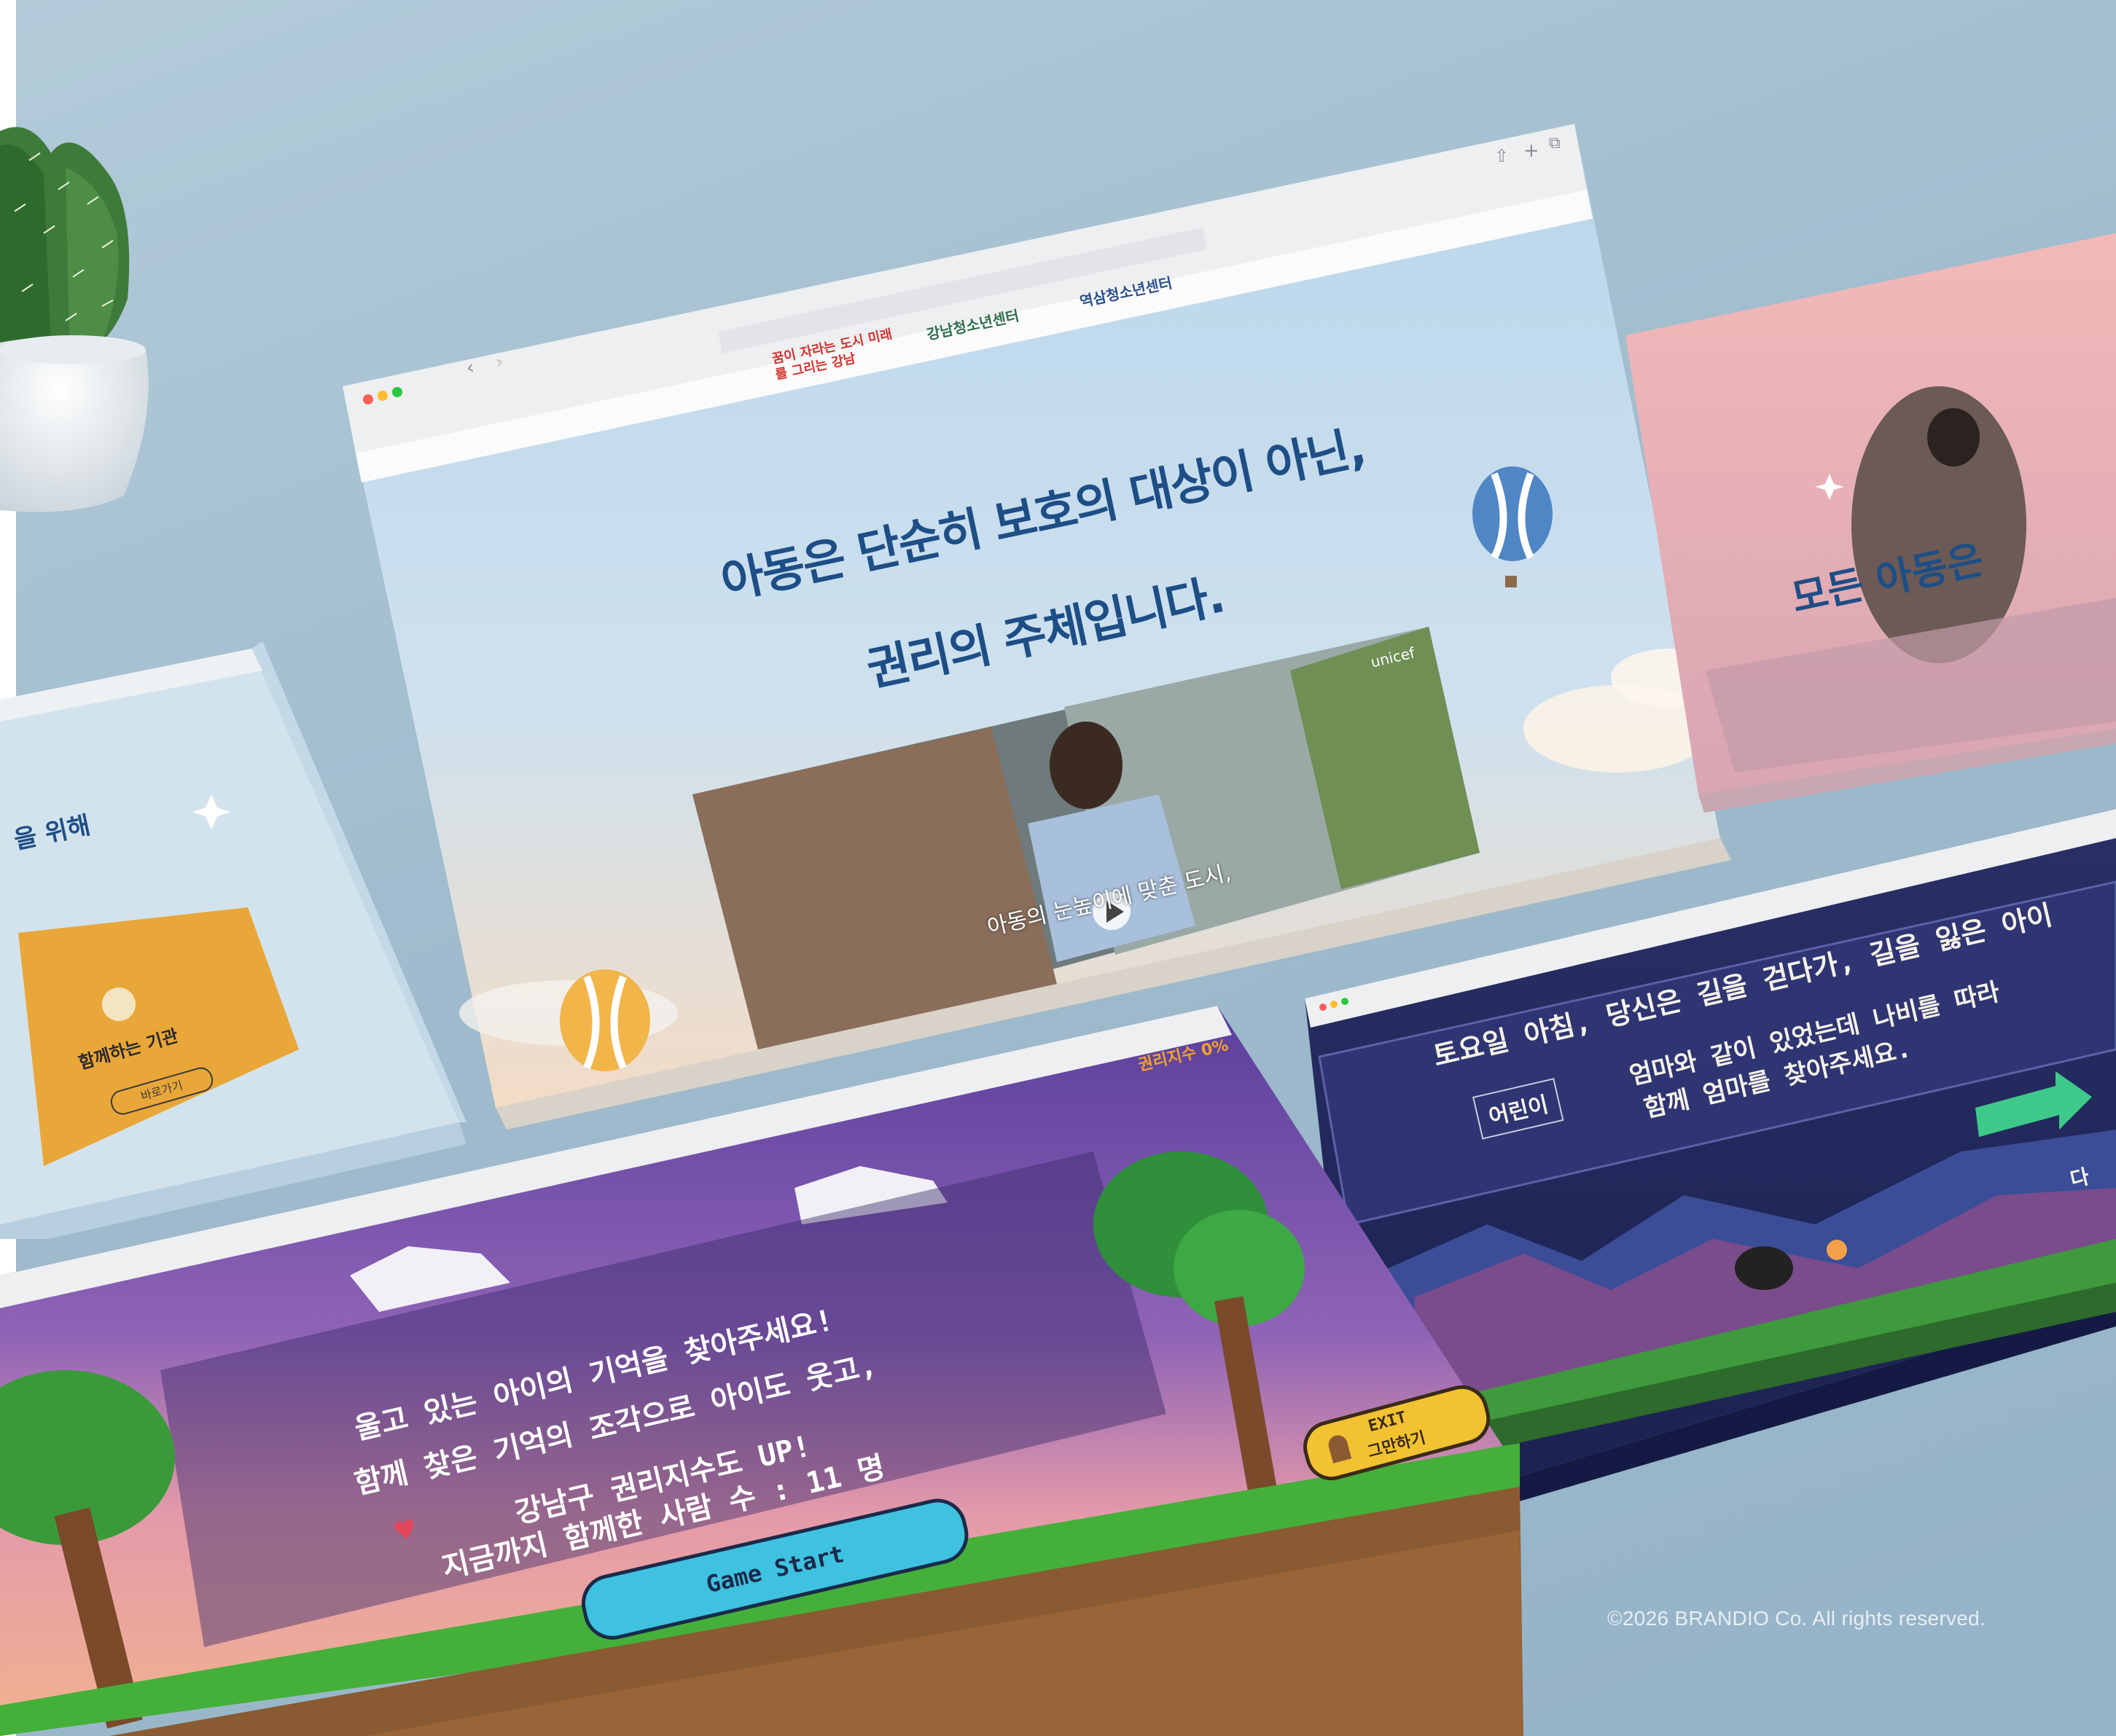 The image size is (2116, 1736). I want to click on cactus-plant-image, so click(84, 313).